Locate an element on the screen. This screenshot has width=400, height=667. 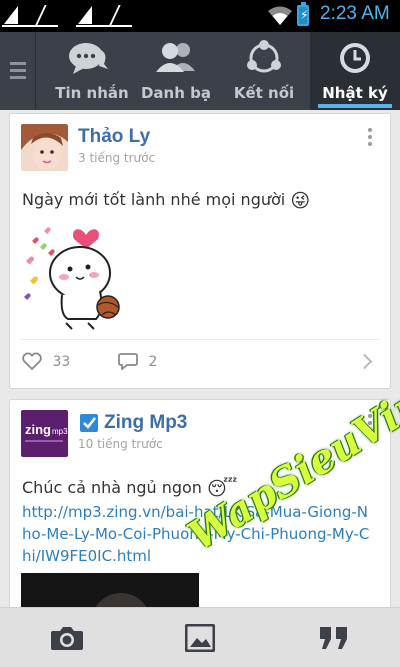
tab-messages-label: Tin nhắn is located at coordinates (92, 93).